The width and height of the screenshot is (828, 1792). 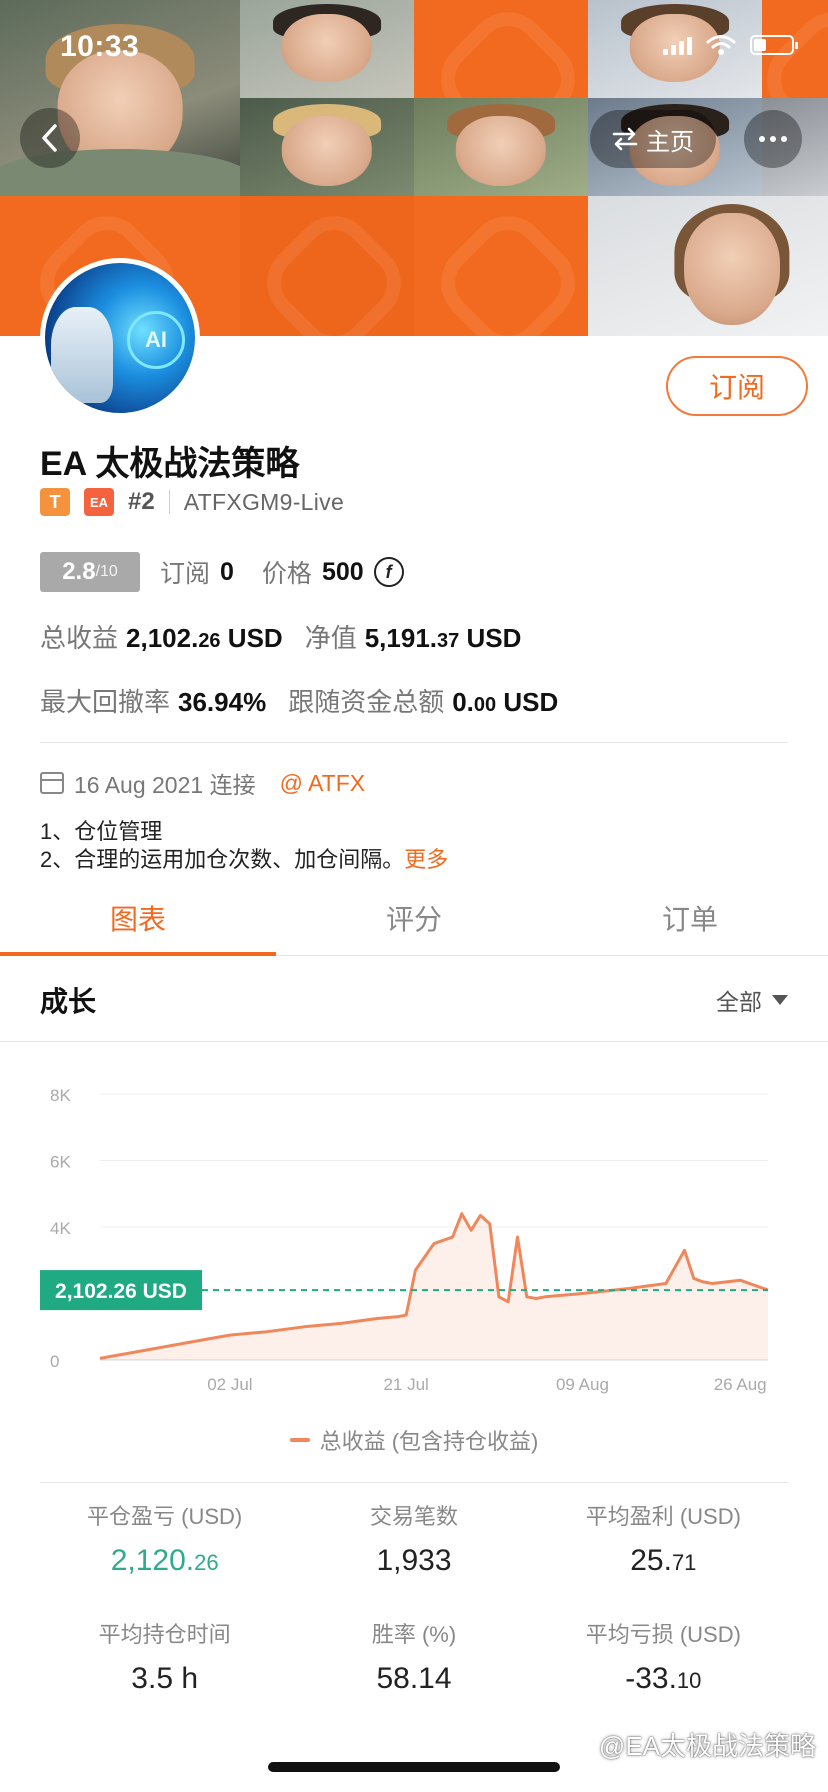 I want to click on net-value: 5,191.37 USD, so click(x=443, y=638).